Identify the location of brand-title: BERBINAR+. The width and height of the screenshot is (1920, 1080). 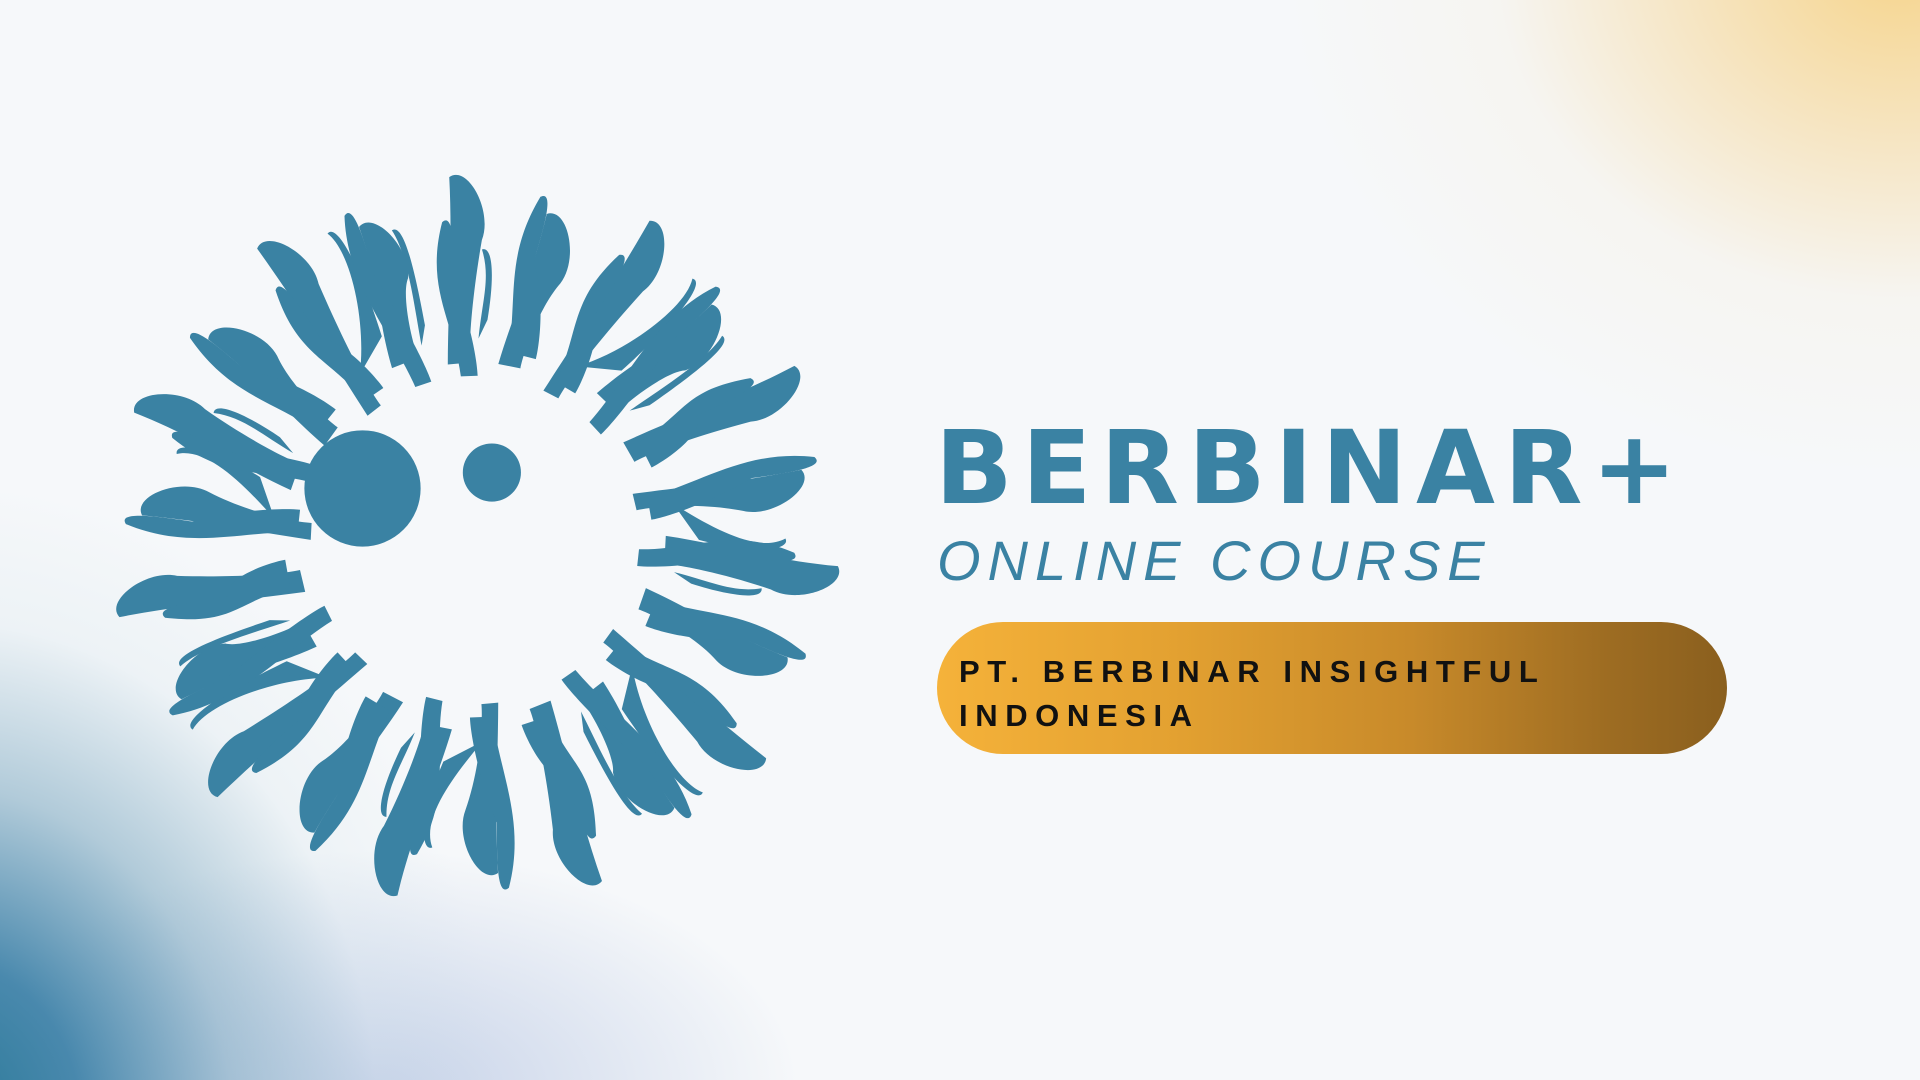
(1310, 468).